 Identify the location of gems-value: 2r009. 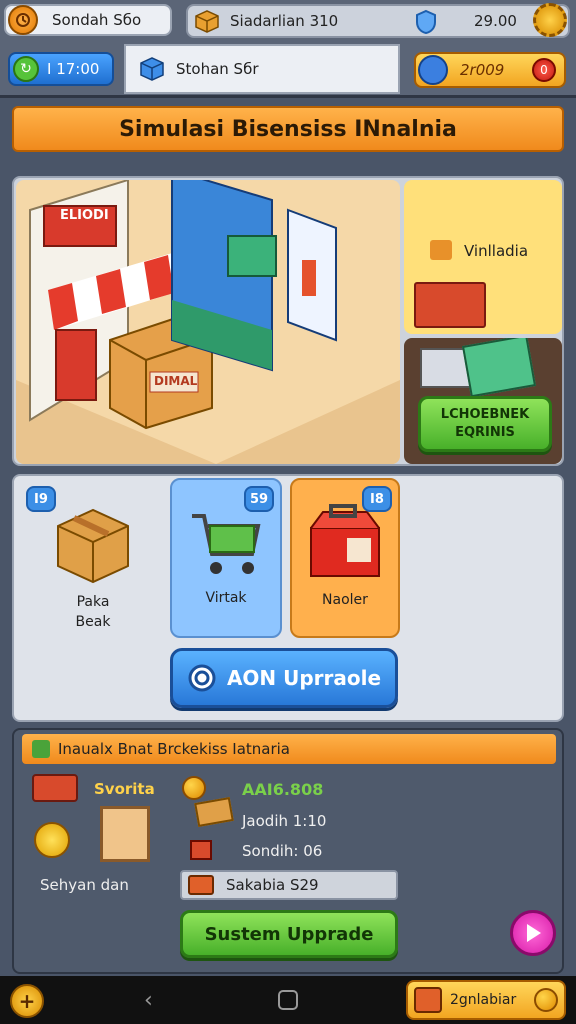
(482, 70).